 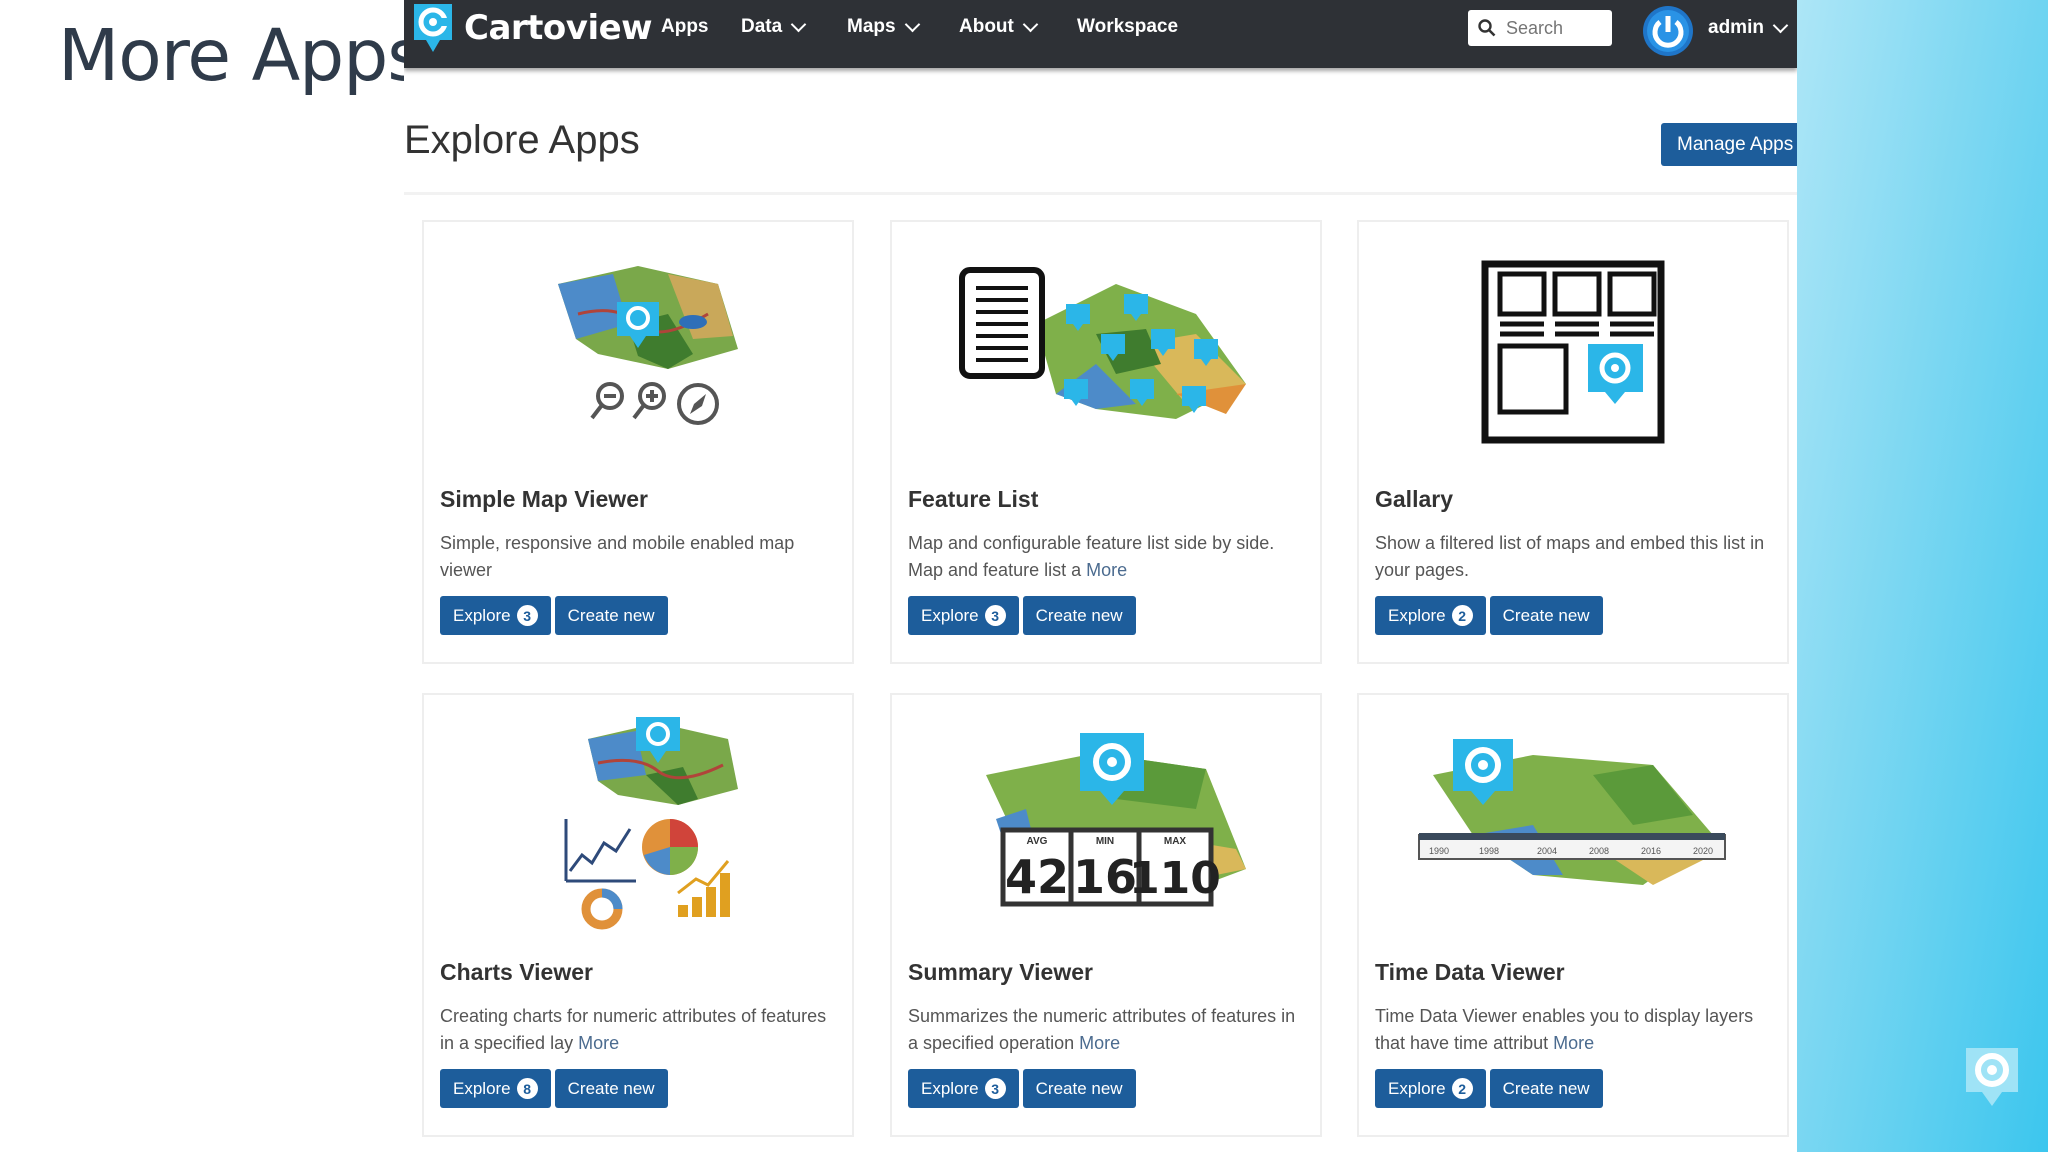 What do you see at coordinates (651, 823) in the screenshot?
I see `charts-viewer-illustration` at bounding box center [651, 823].